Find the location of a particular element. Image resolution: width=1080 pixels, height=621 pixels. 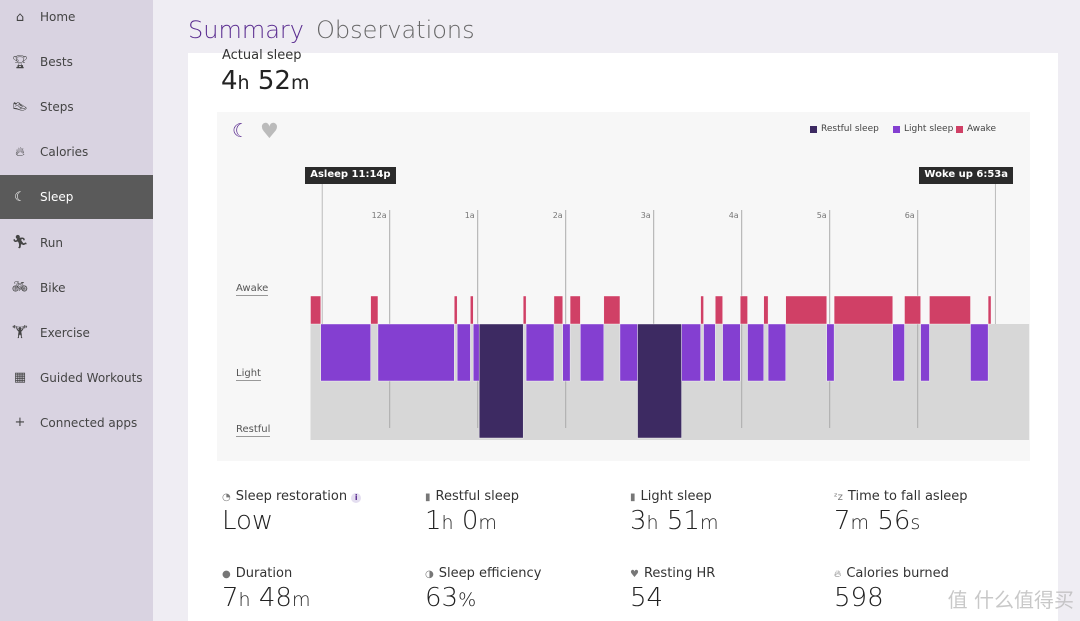

home-icon: ⌂ is located at coordinates (20, 17).